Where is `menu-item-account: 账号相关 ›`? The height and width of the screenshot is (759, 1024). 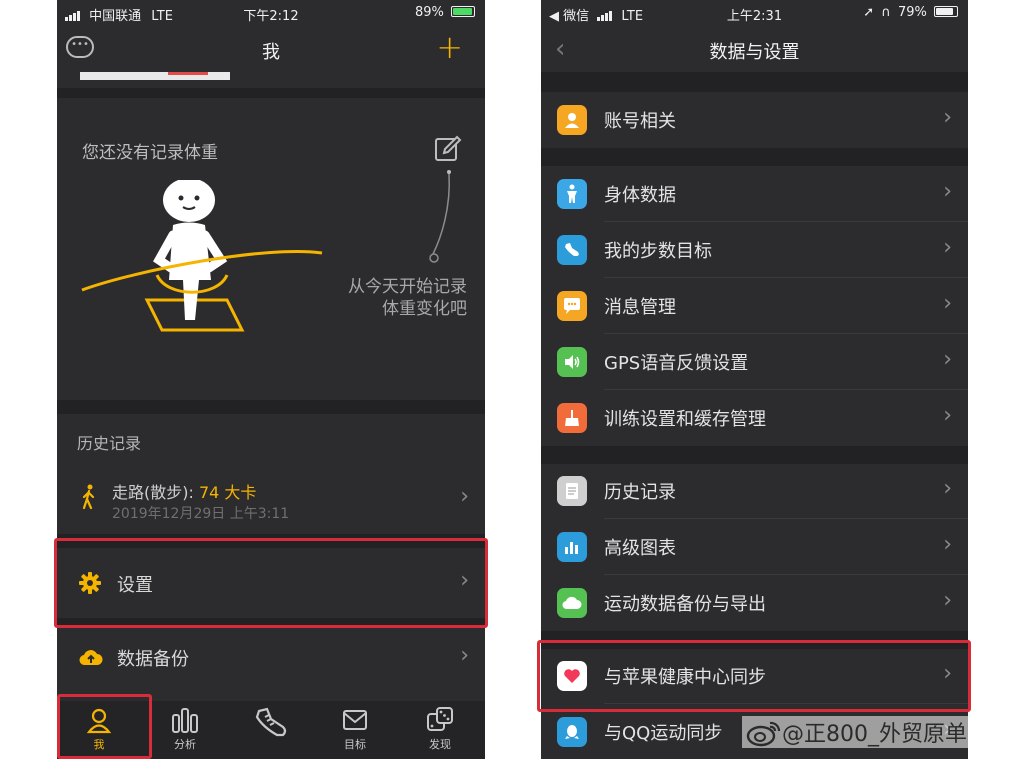
menu-item-account: 账号相关 › is located at coordinates (754, 120).